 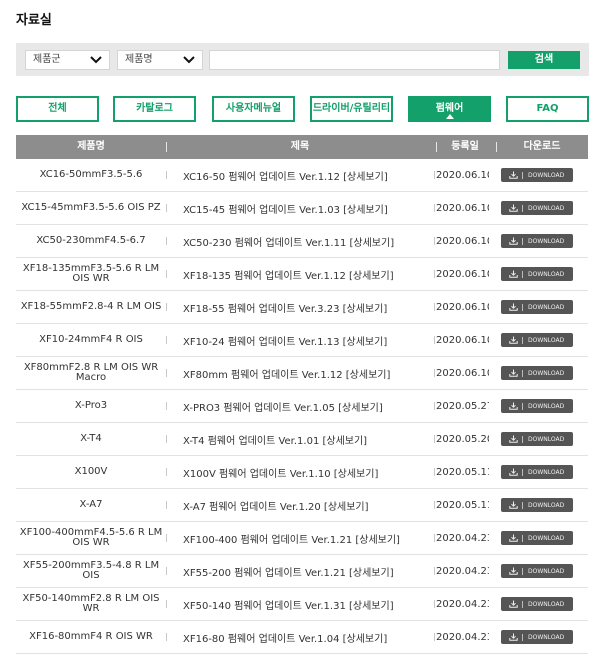 What do you see at coordinates (462, 571) in the screenshot?
I see `registration-date-cell: 2020.04.23` at bounding box center [462, 571].